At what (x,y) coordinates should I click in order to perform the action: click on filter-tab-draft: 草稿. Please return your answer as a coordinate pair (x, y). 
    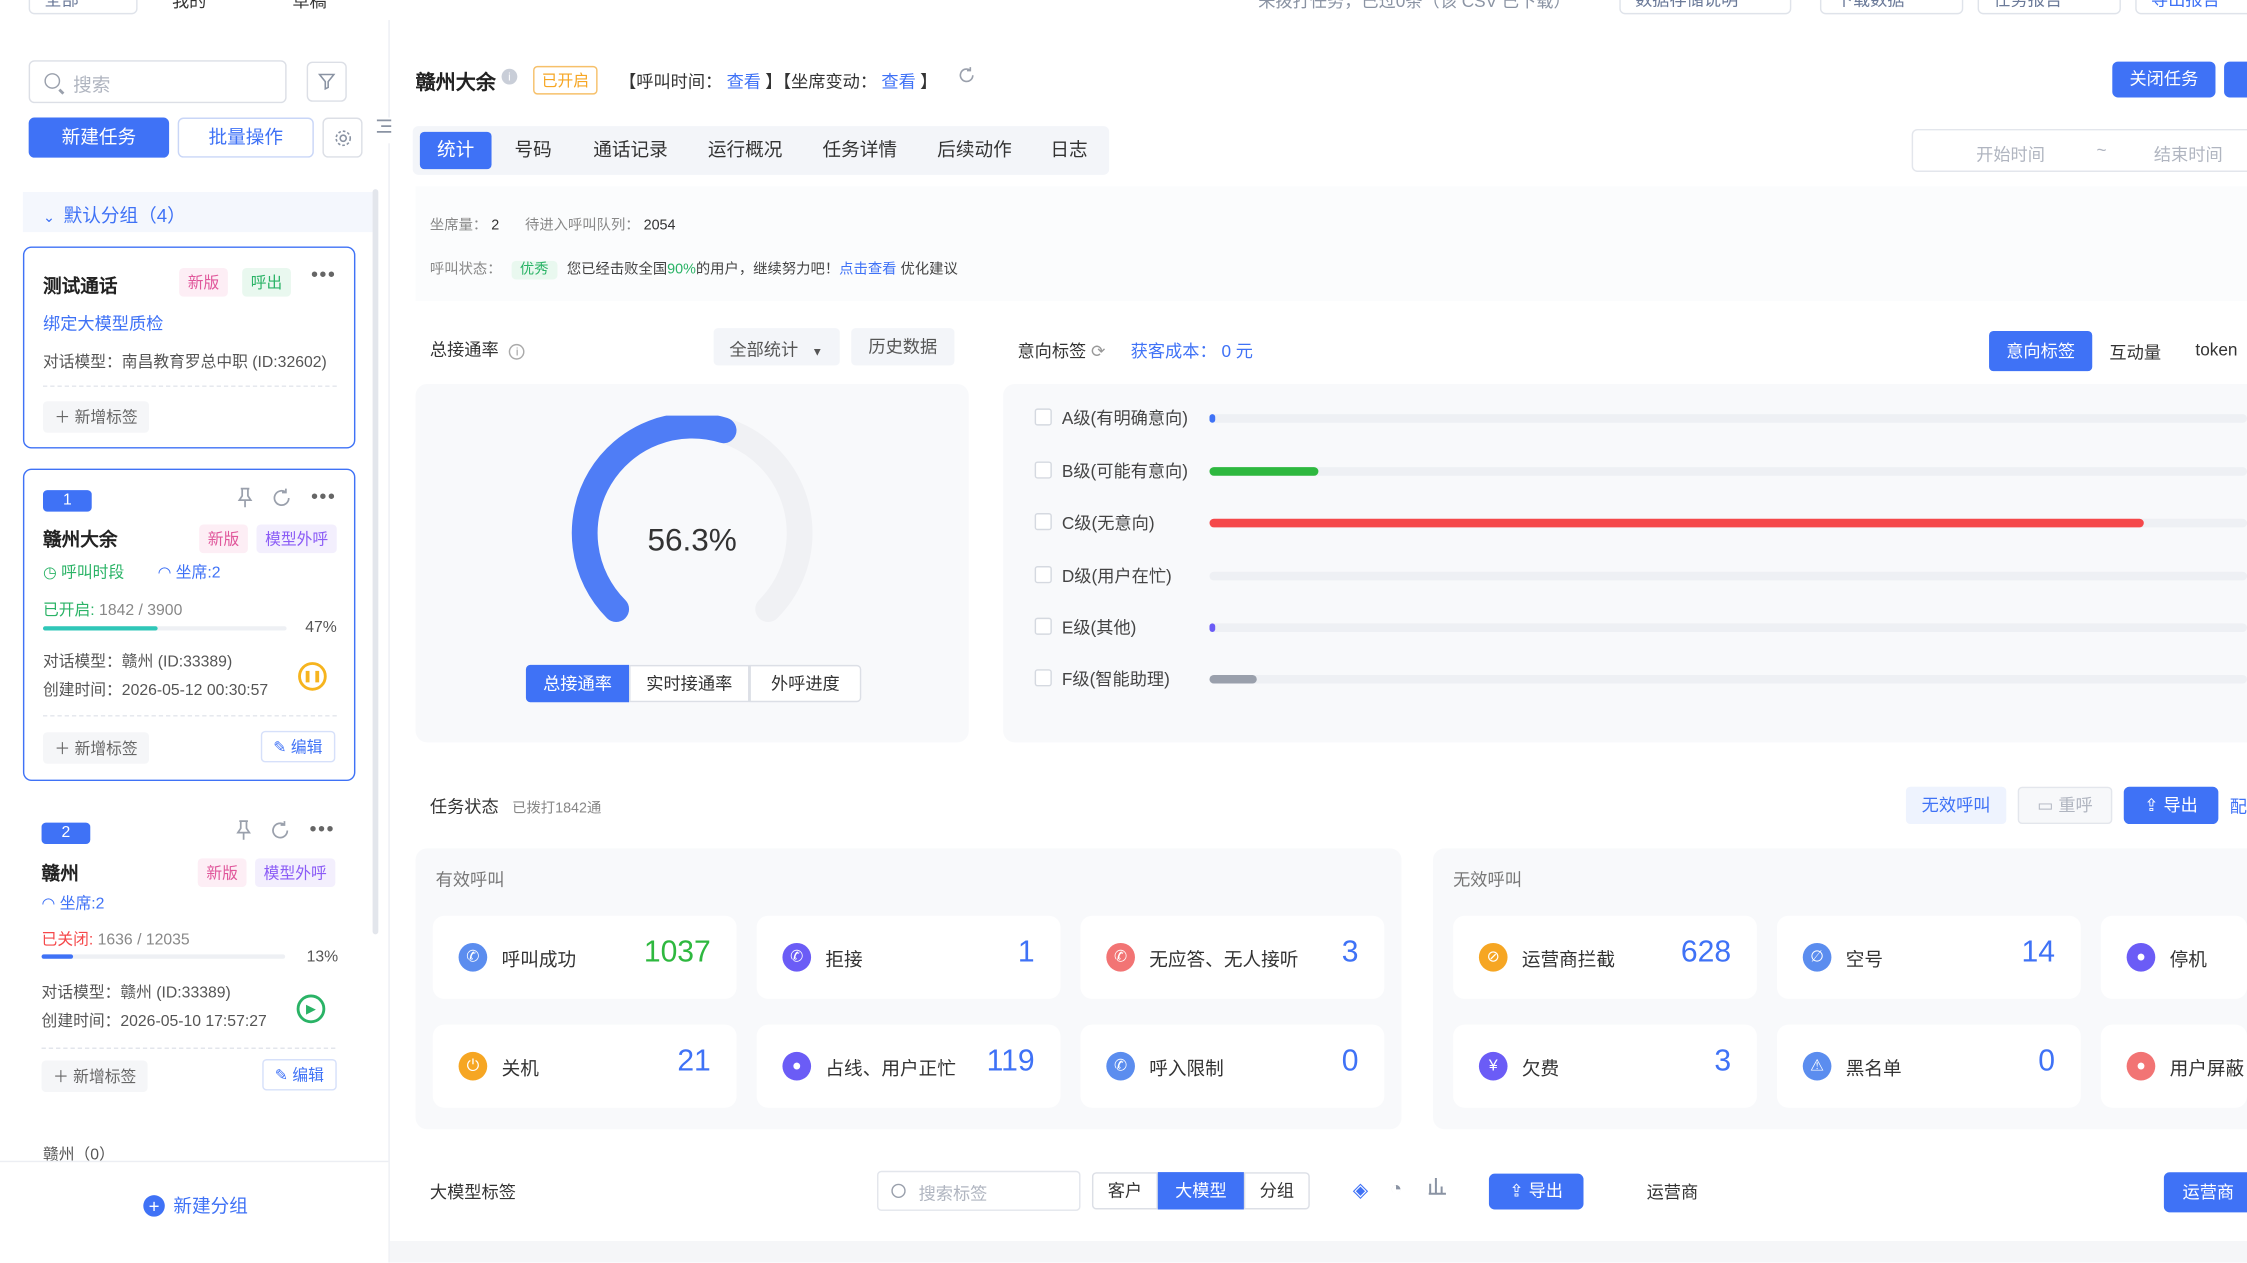
    Looking at the image, I should click on (309, 6).